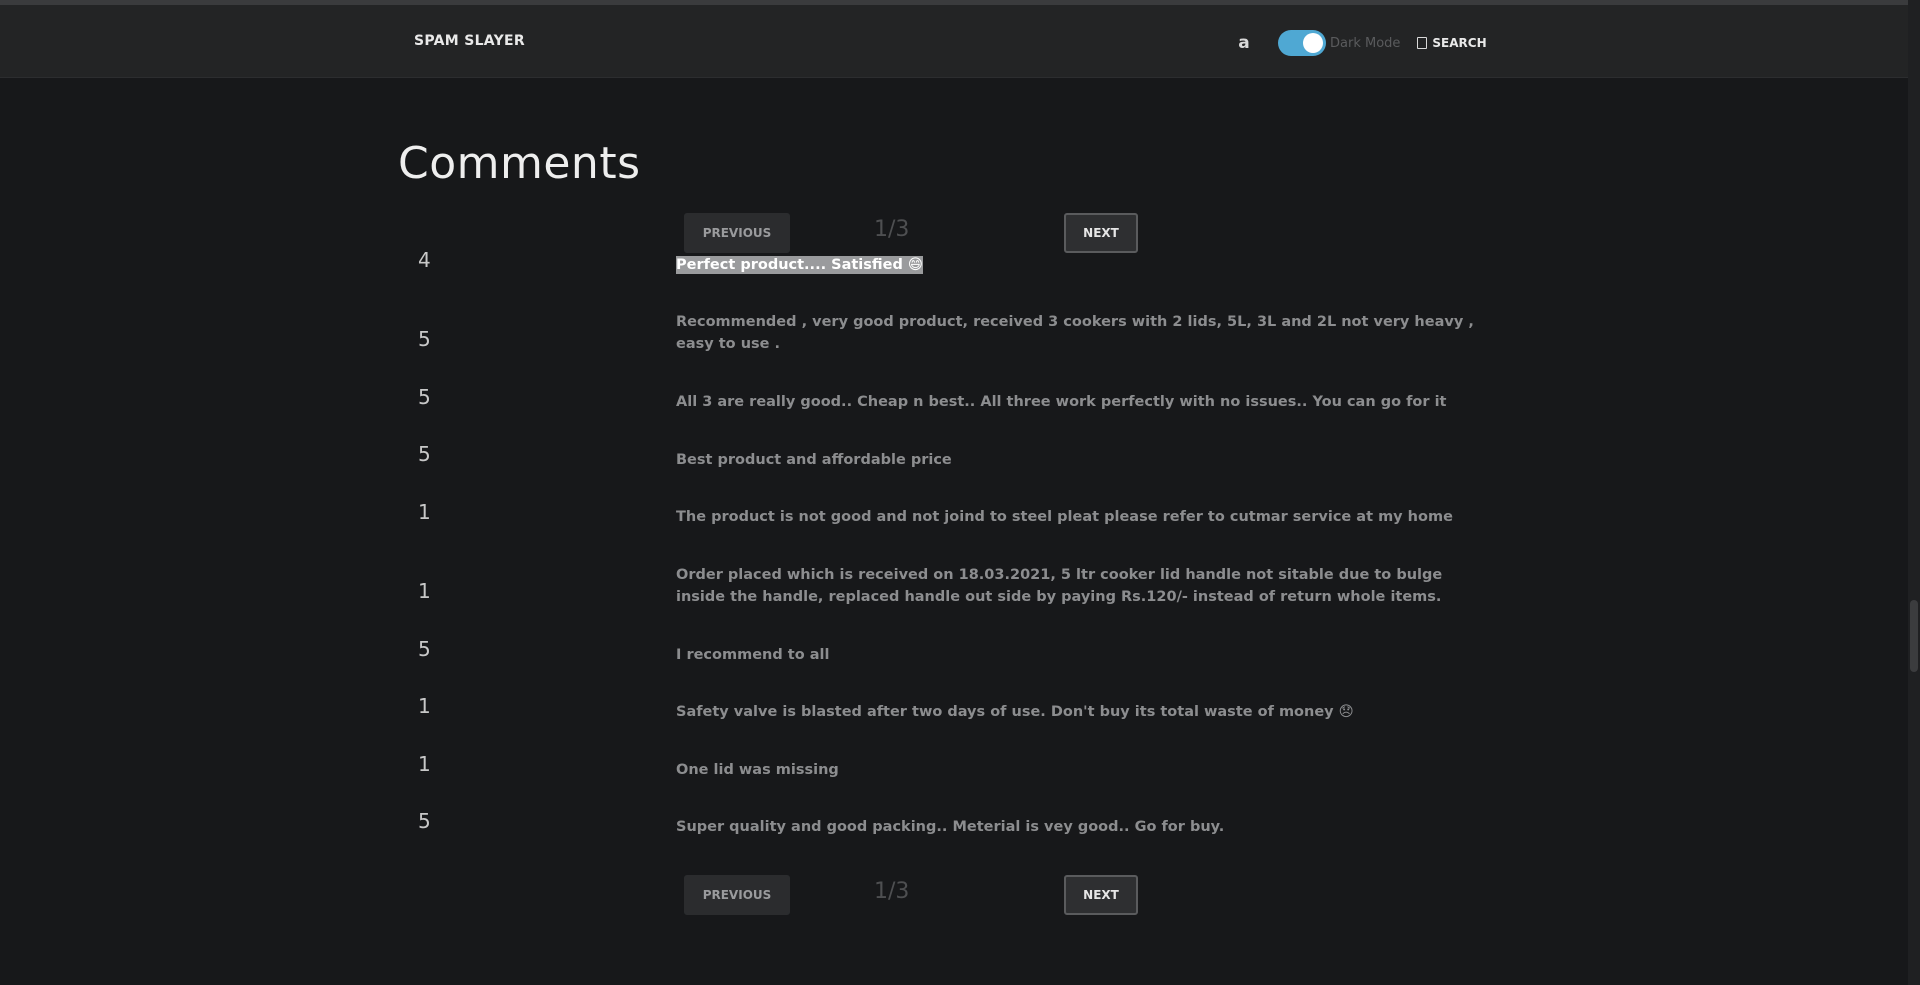  I want to click on pager-bottom: PREVIOUS 1/3 NEXT, so click(911, 895).